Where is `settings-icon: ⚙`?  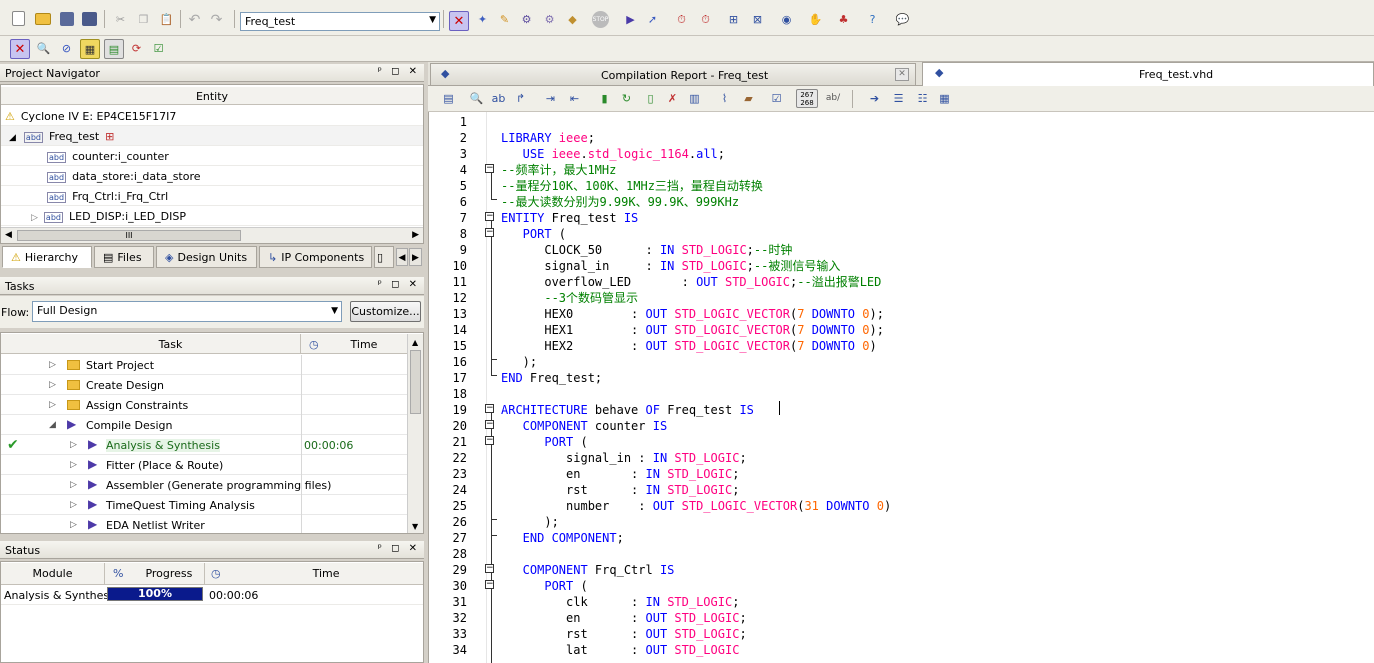 settings-icon: ⚙ is located at coordinates (526, 19).